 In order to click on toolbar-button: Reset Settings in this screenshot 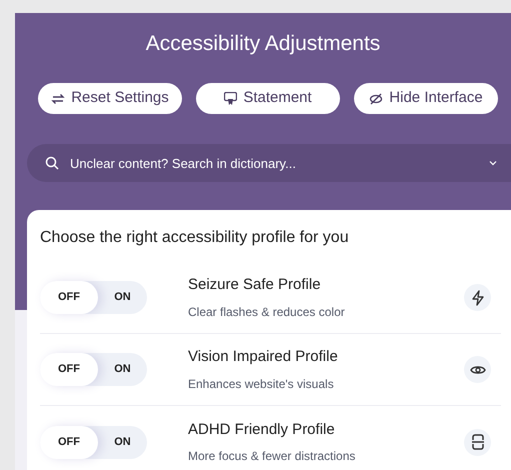, I will do `click(110, 98)`.